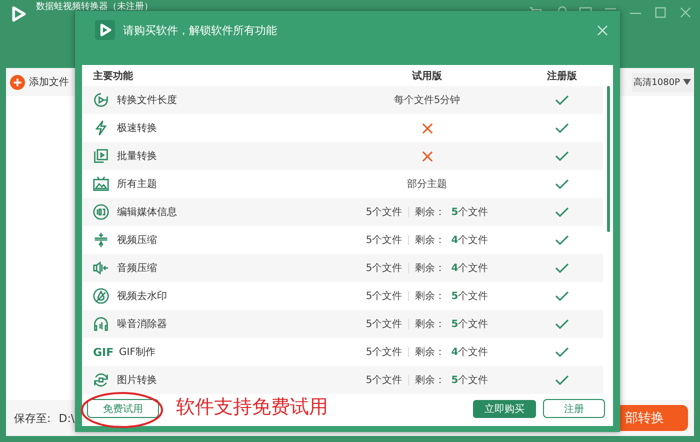  What do you see at coordinates (427, 100) in the screenshot?
I see `trial-limit: 每个文件5分钟` at bounding box center [427, 100].